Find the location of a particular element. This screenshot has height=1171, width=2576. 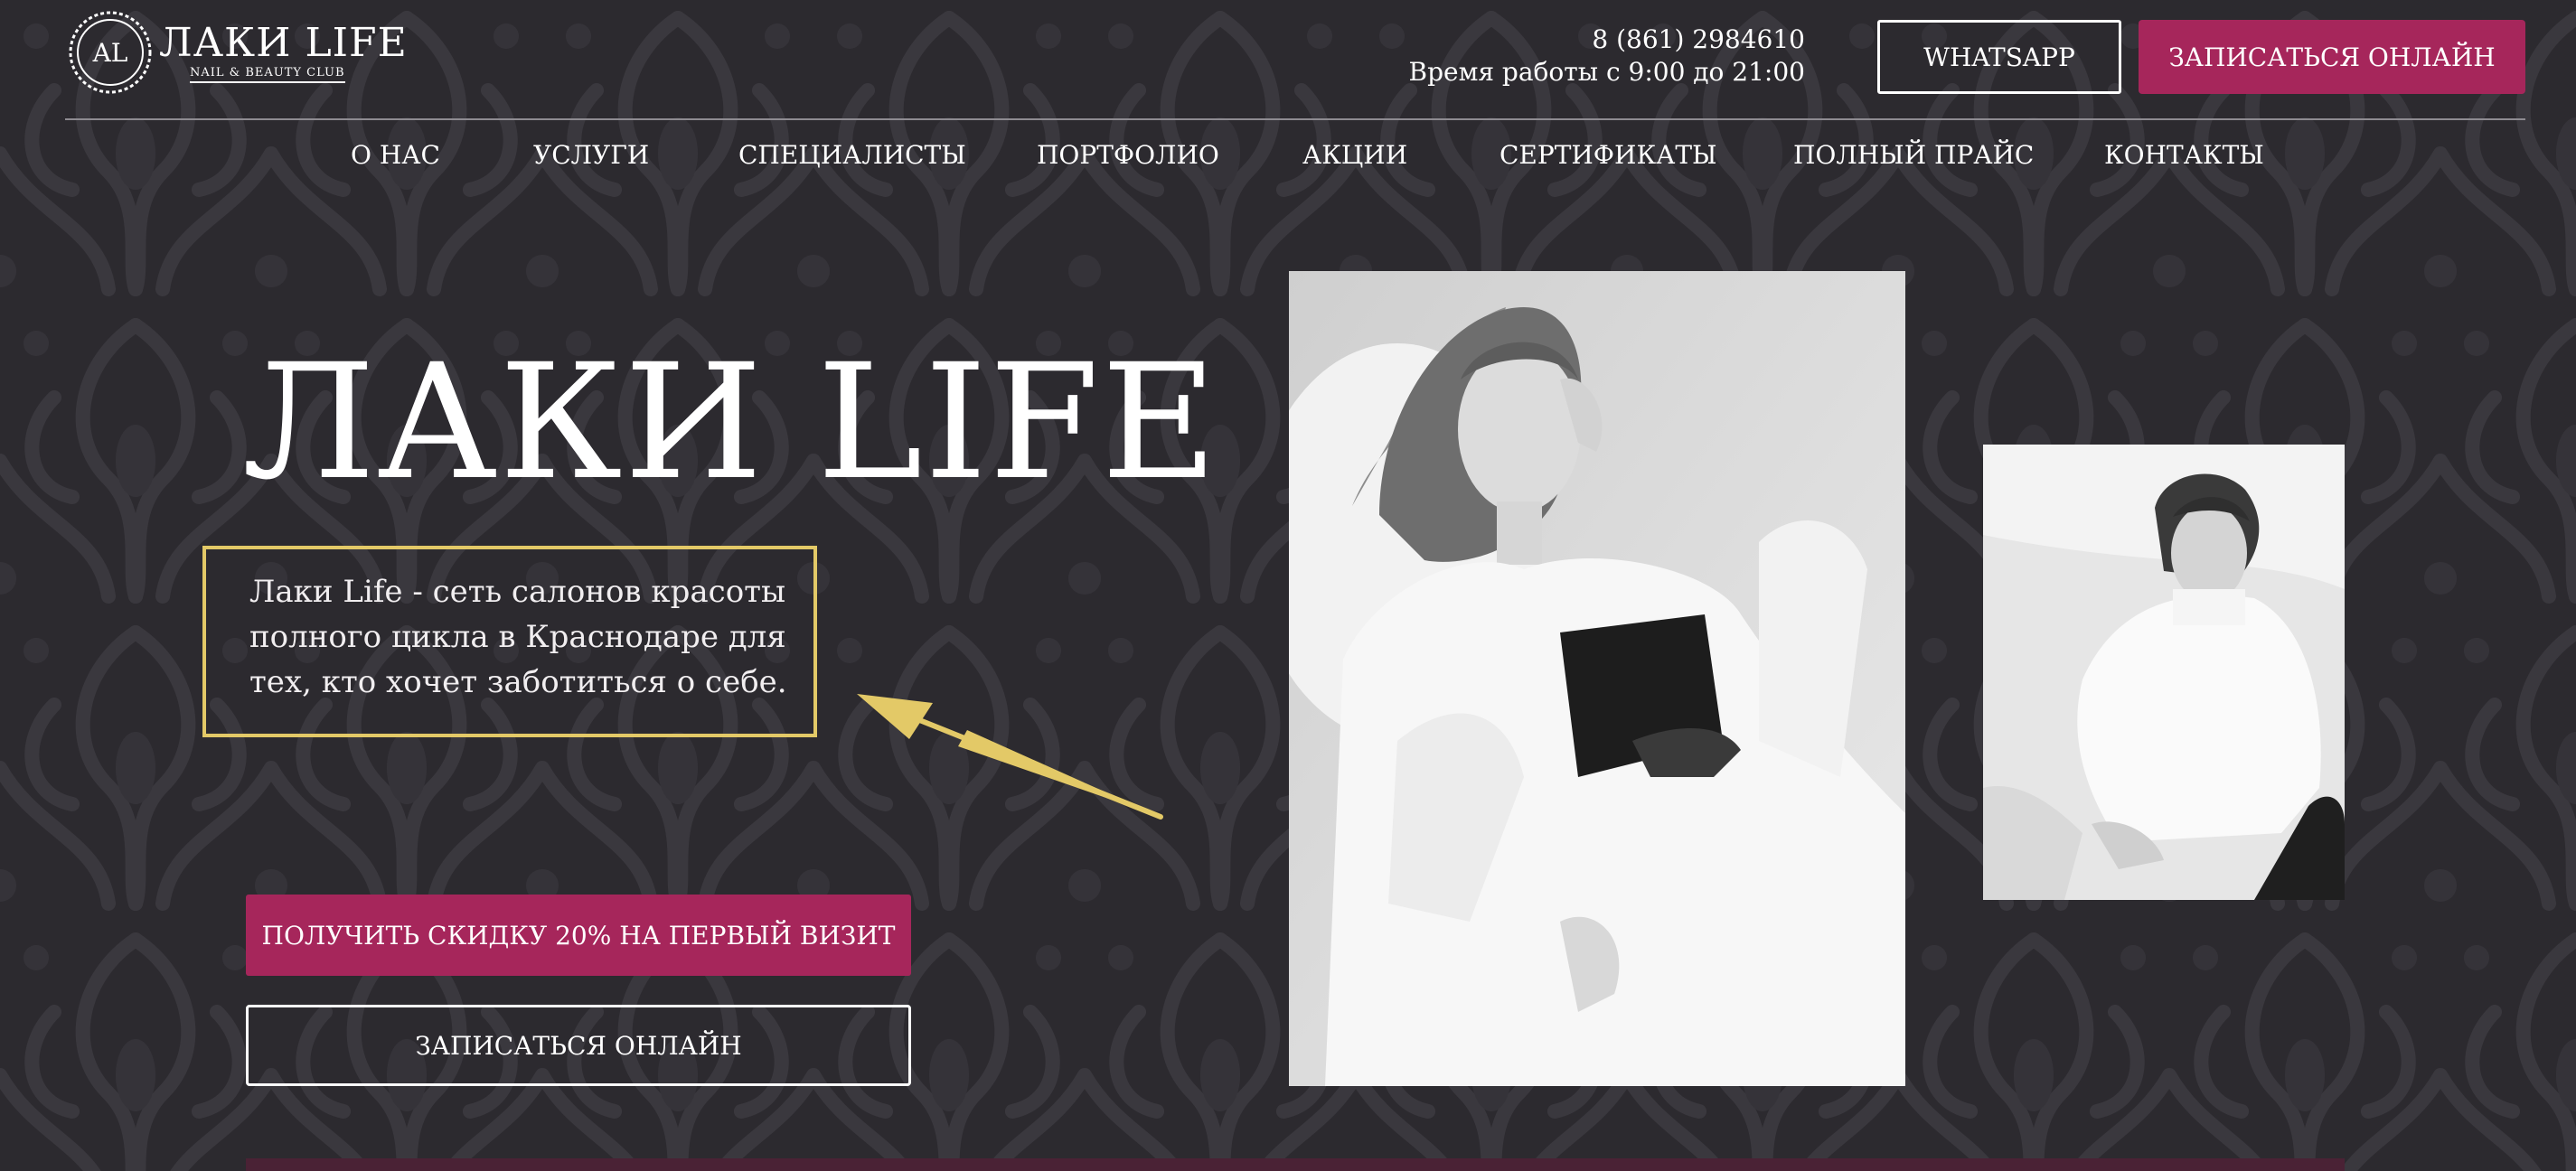

logo: AL ЛАКИ LIFE NAIL & BEAUTY CLUB is located at coordinates (237, 52).